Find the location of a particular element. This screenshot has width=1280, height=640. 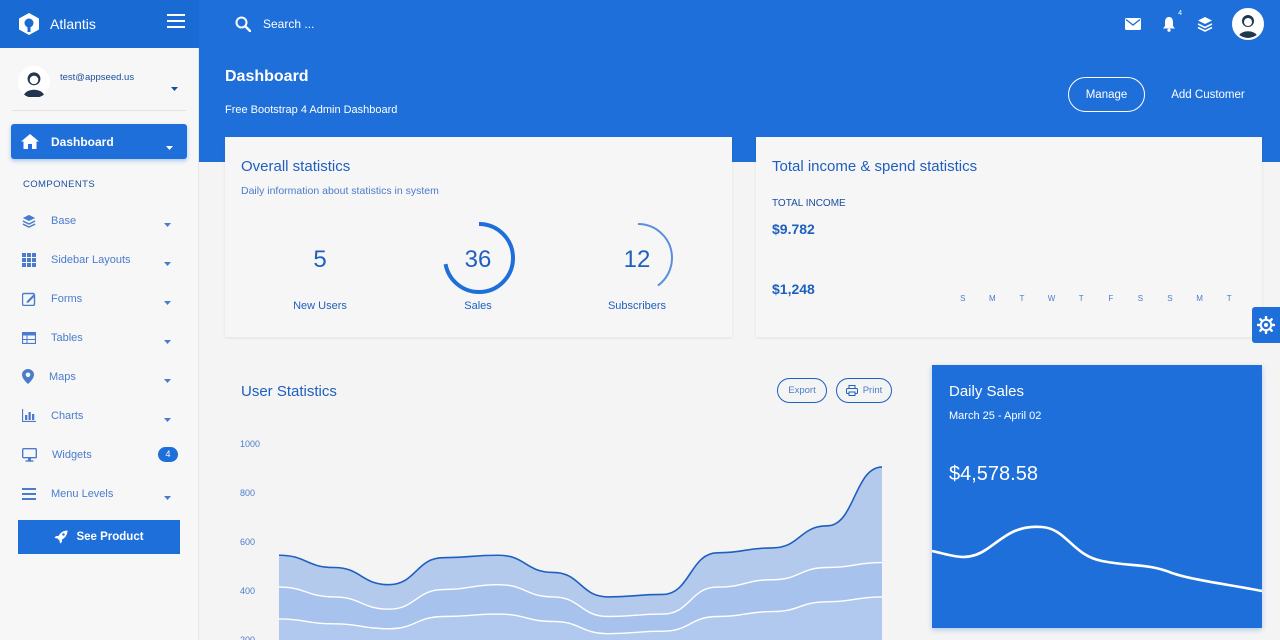

sidebar-item-dashboard: Dashboard is located at coordinates (99, 141).